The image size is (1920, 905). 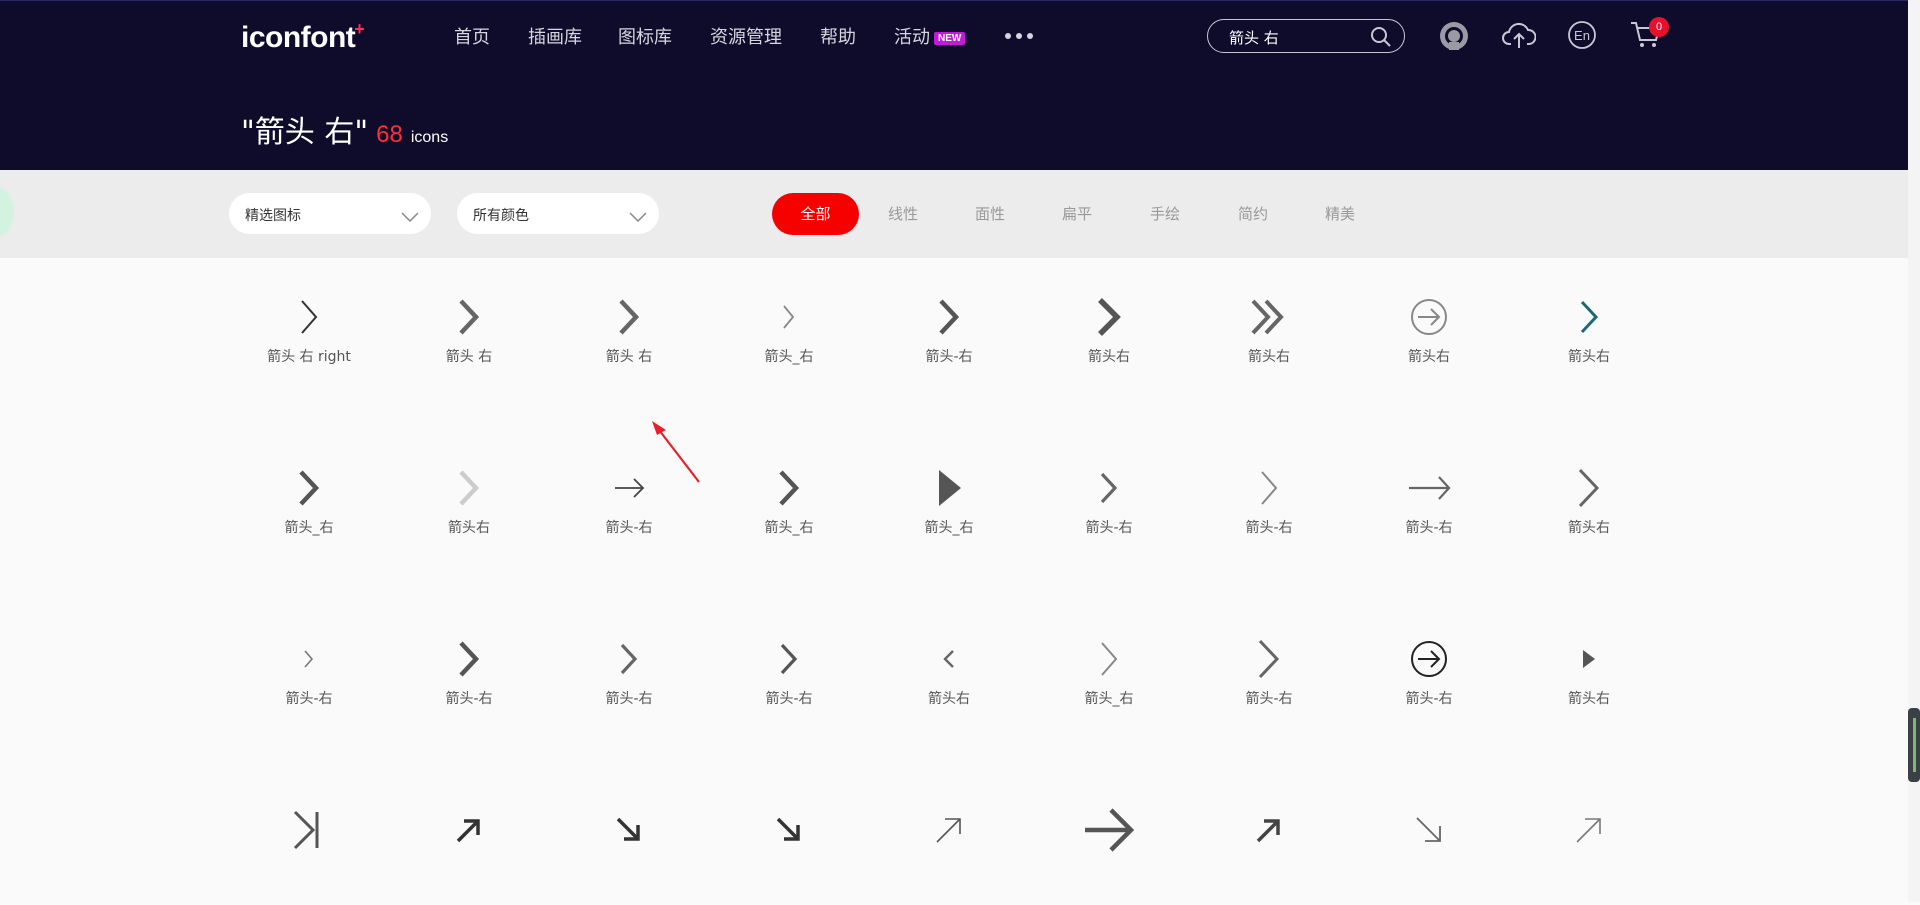 I want to click on chevron-small-icon, so click(x=789, y=317).